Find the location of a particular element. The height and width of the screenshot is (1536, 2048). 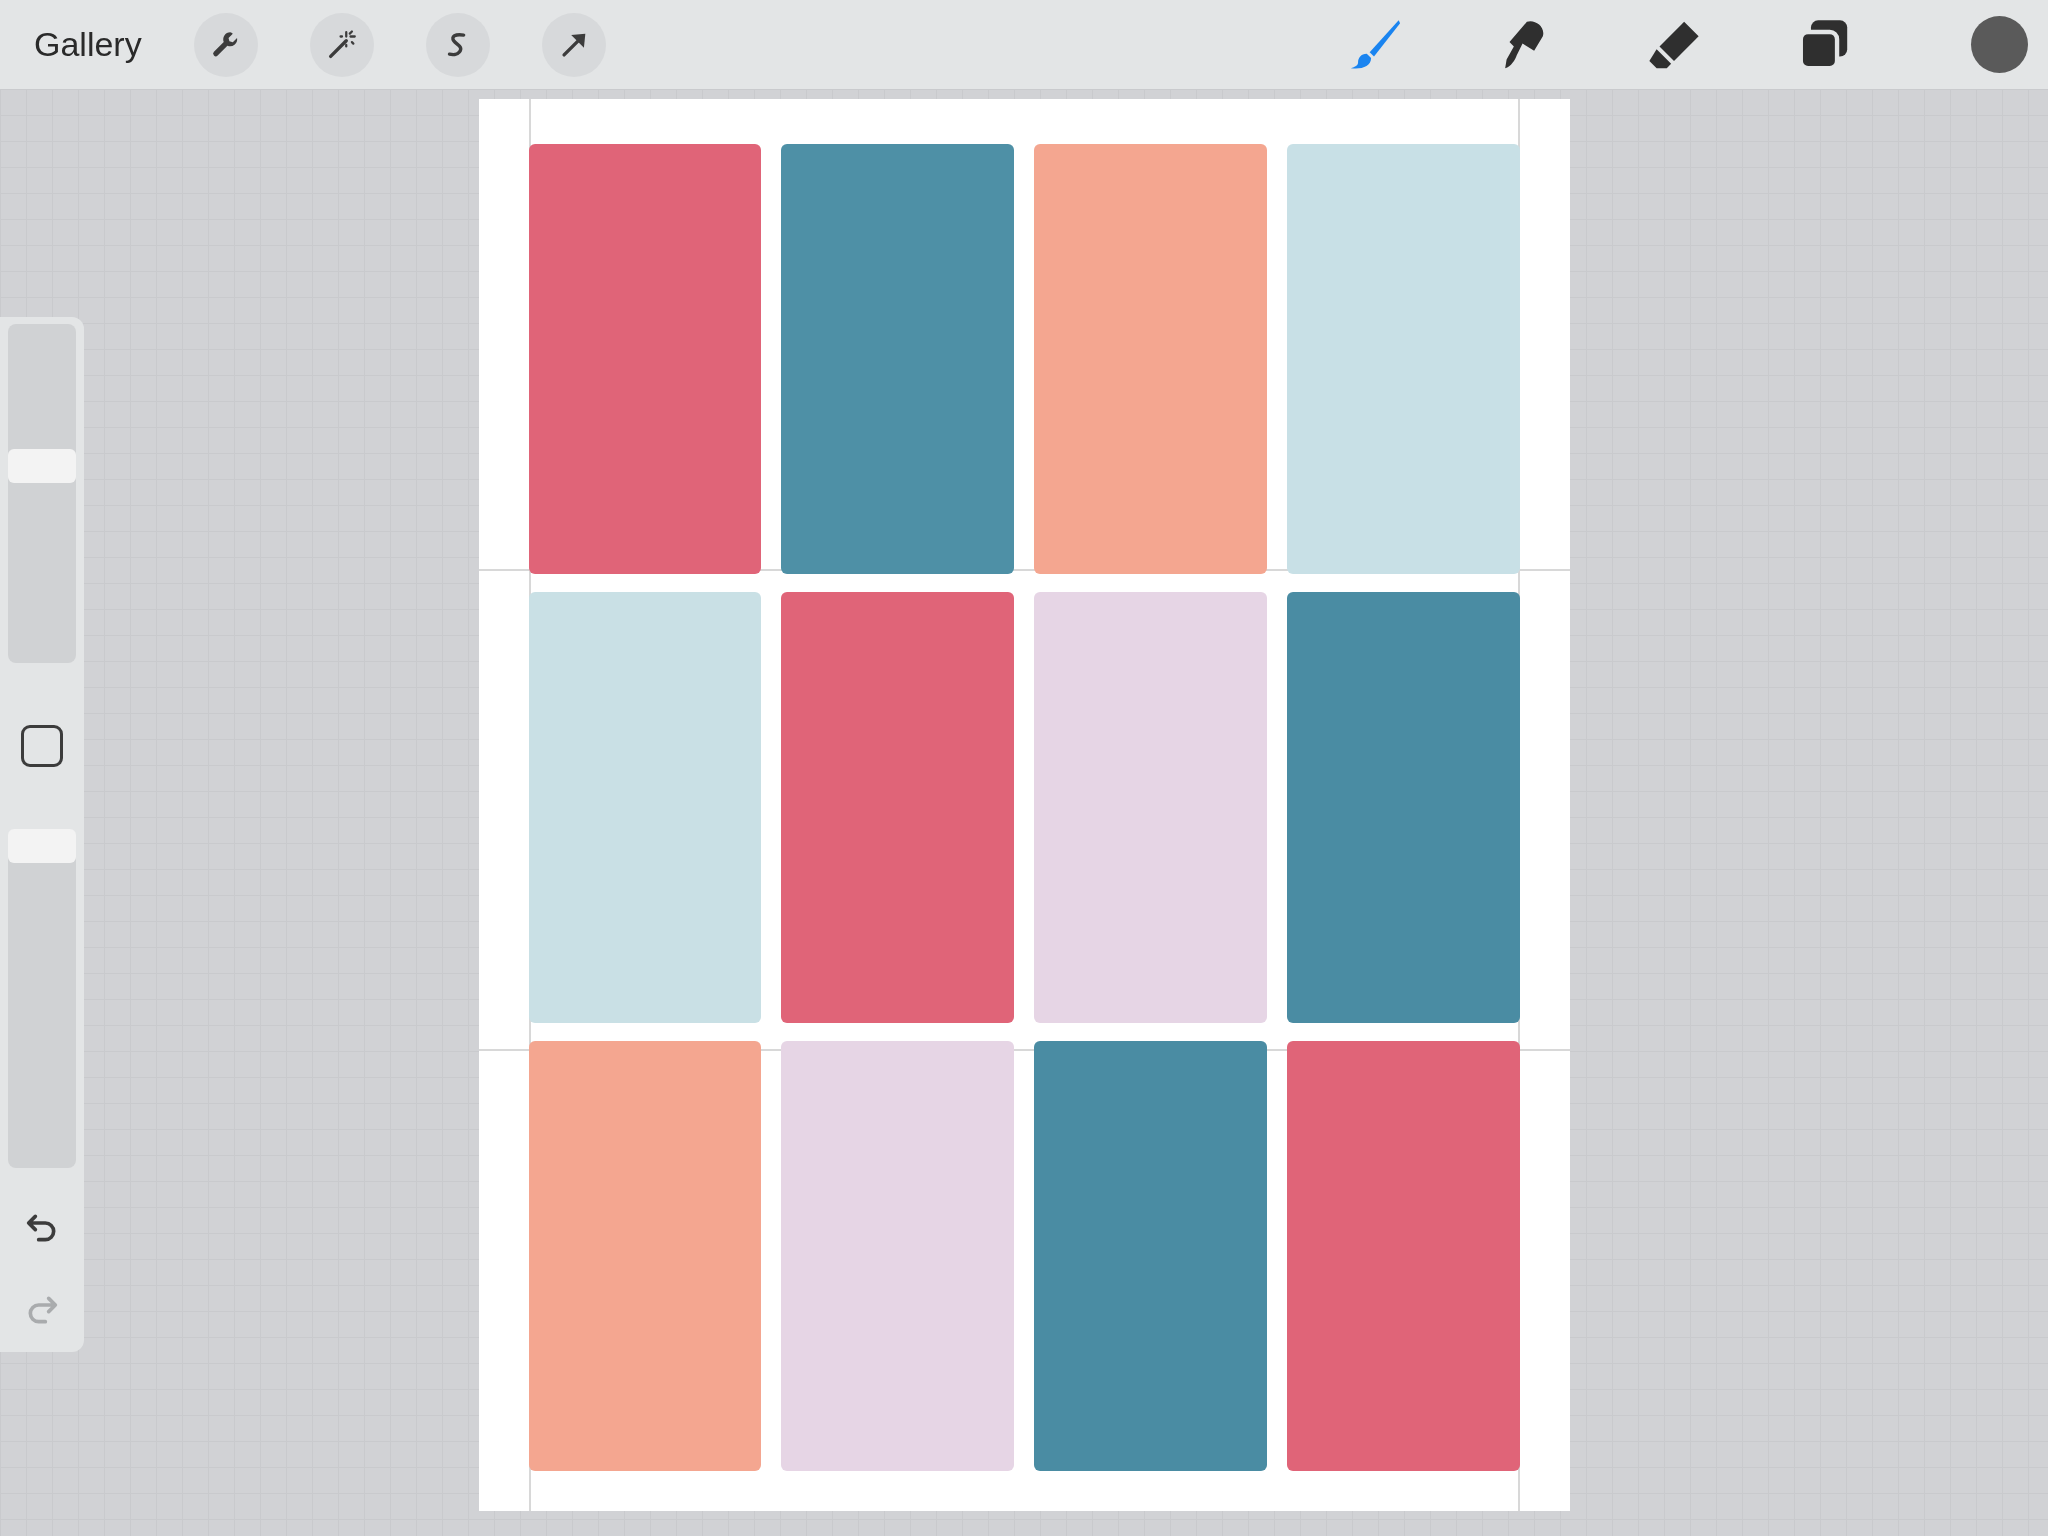

modify-button is located at coordinates (42, 746).